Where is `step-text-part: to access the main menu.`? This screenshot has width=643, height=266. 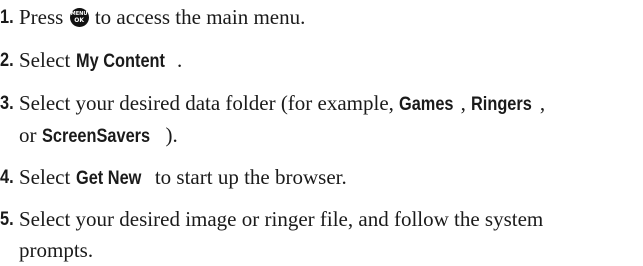
step-text-part: to access the main menu. is located at coordinates (197, 17).